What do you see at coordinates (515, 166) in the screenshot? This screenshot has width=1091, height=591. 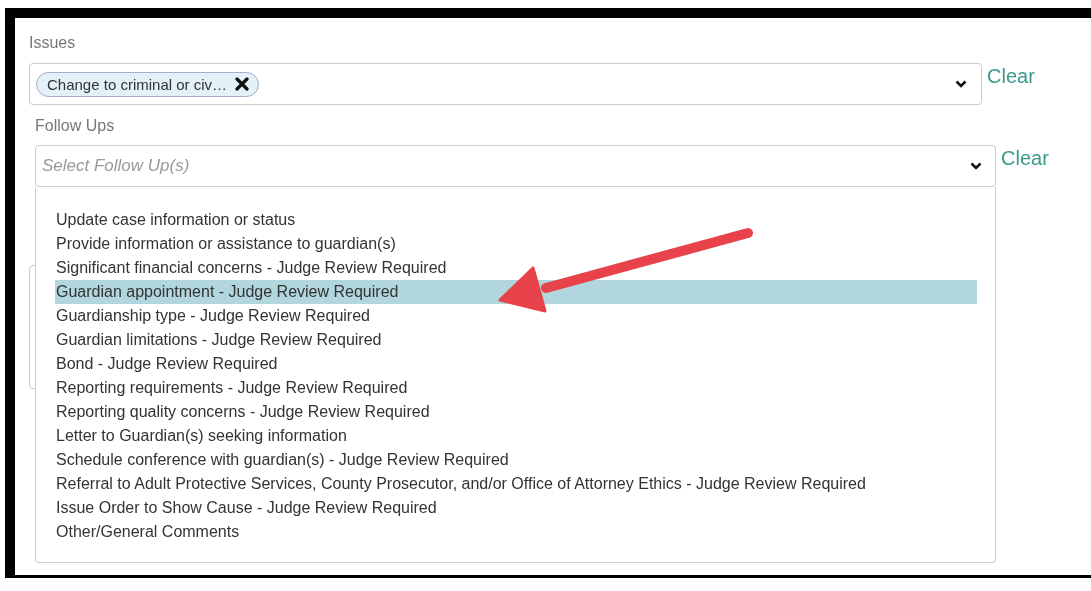 I see `follow-ups-select: Select Follow Up(s)` at bounding box center [515, 166].